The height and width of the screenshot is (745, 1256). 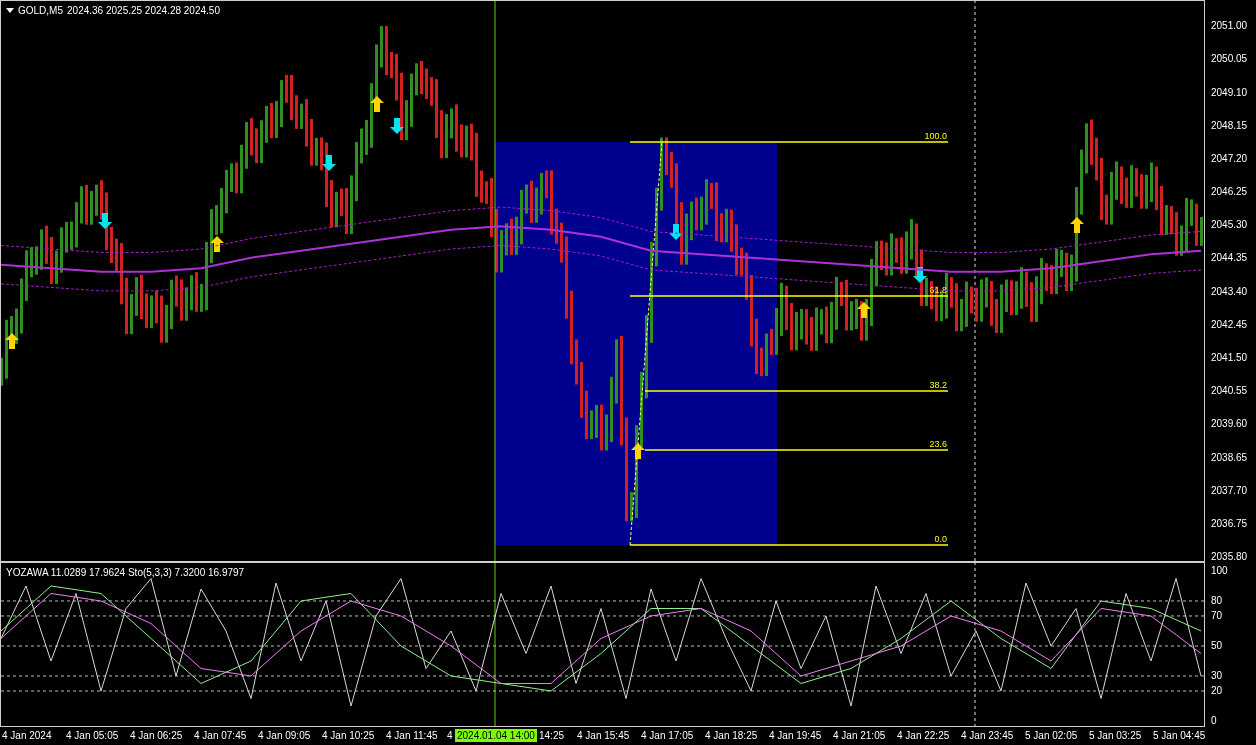 What do you see at coordinates (1229, 291) in the screenshot?
I see `price-axis-label: 2043.40` at bounding box center [1229, 291].